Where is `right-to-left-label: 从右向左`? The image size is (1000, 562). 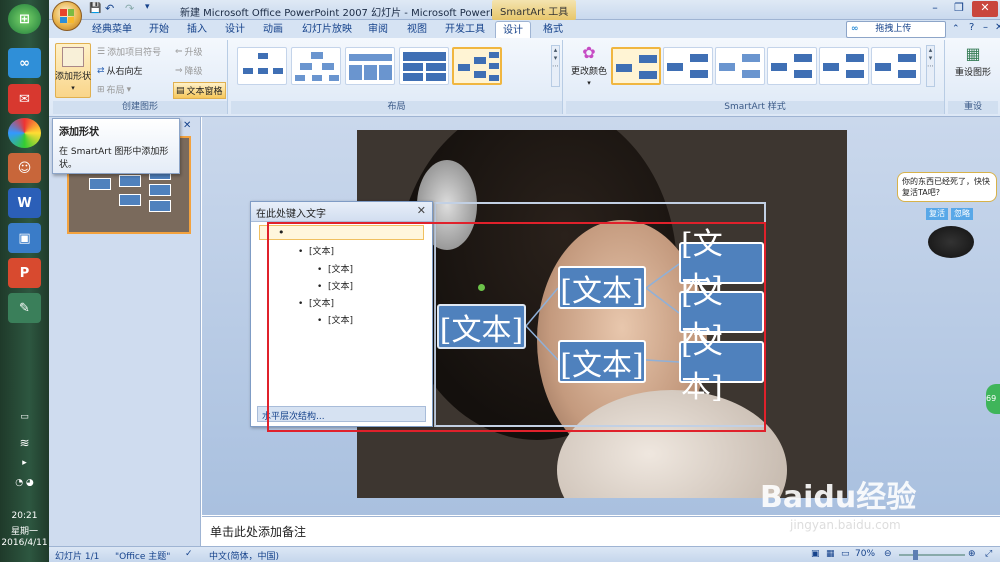
right-to-left-label: 从右向左 is located at coordinates (124, 72).